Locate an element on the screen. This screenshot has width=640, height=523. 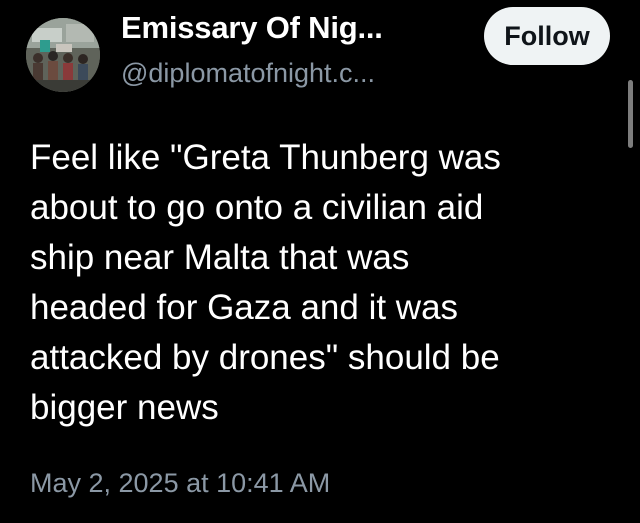
post-text-line: headed for Gaza and it was is located at coordinates (244, 307).